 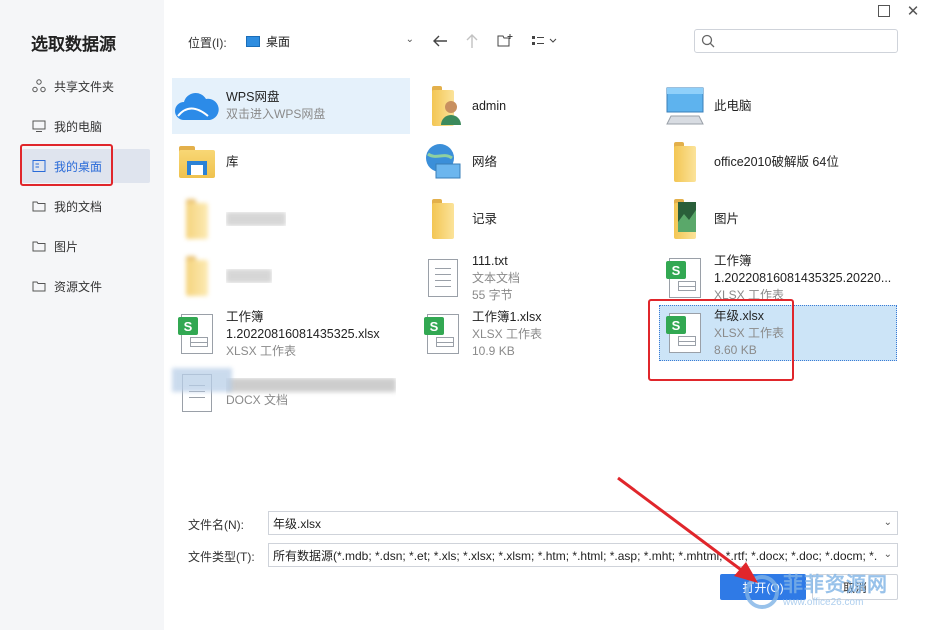 I want to click on watermark: 菲菲资源网 www.office26.com, so click(x=816, y=592).